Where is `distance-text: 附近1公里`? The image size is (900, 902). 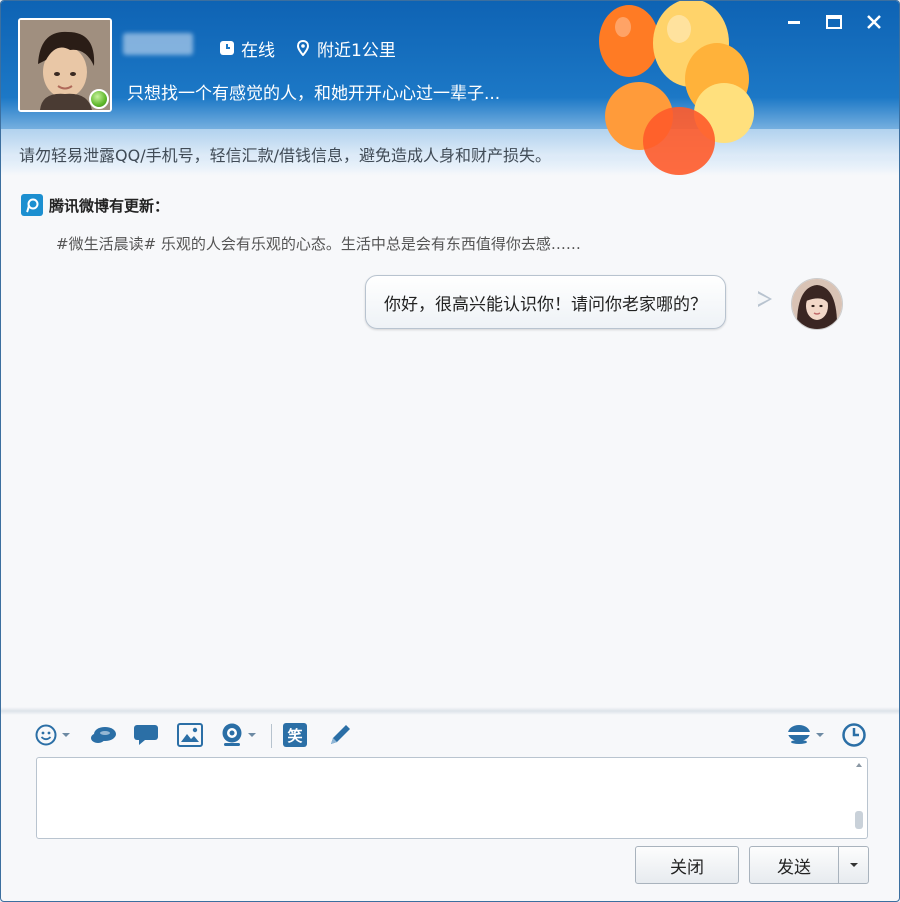 distance-text: 附近1公里 is located at coordinates (356, 50).